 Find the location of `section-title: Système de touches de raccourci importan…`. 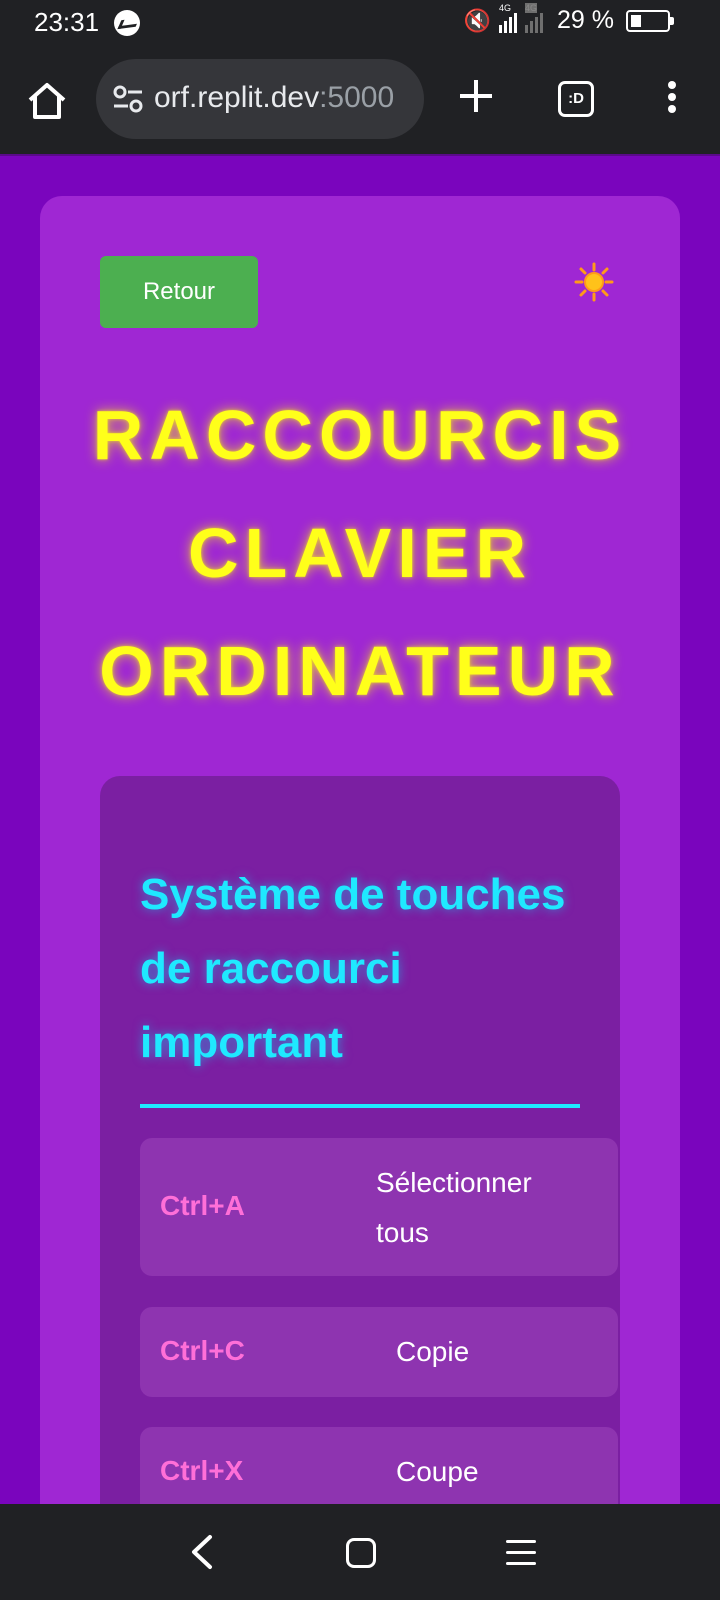

section-title: Système de touches de raccourci importan… is located at coordinates (353, 968).